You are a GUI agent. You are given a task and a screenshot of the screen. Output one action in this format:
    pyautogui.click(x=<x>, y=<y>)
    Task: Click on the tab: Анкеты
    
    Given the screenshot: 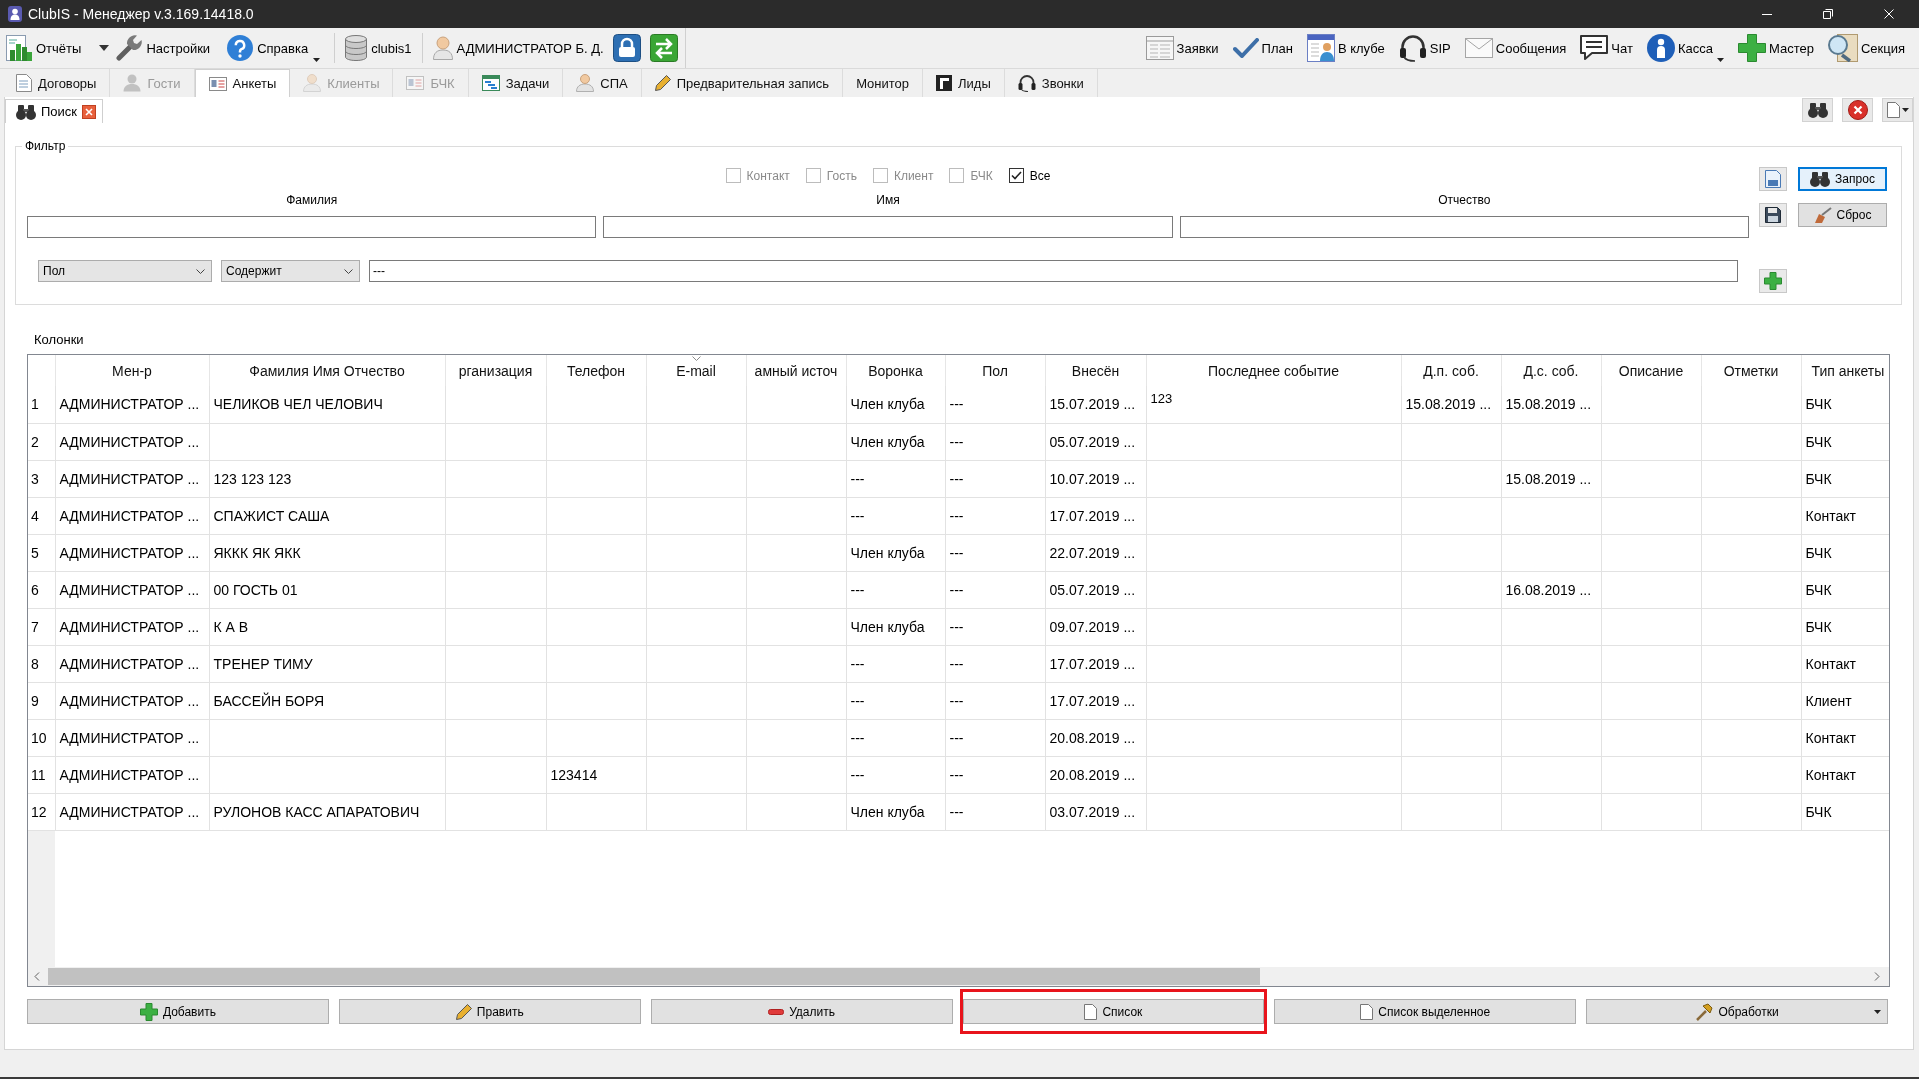 What is the action you would take?
    pyautogui.click(x=242, y=83)
    